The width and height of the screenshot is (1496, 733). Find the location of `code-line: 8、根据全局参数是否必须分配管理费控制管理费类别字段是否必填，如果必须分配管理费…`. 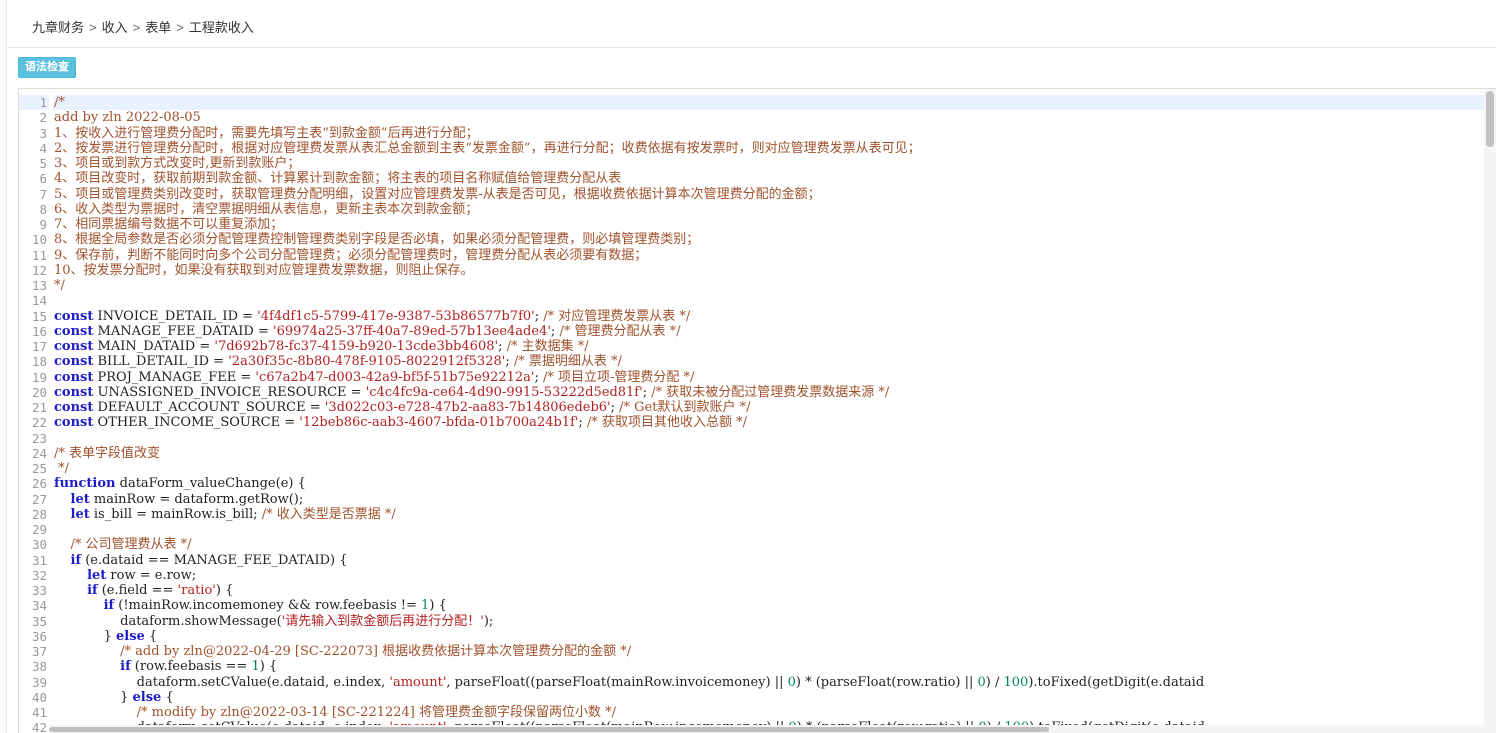

code-line: 8、根据全局参数是否必须分配管理费控制管理费类别字段是否必填，如果必须分配管理费… is located at coordinates (769, 239).